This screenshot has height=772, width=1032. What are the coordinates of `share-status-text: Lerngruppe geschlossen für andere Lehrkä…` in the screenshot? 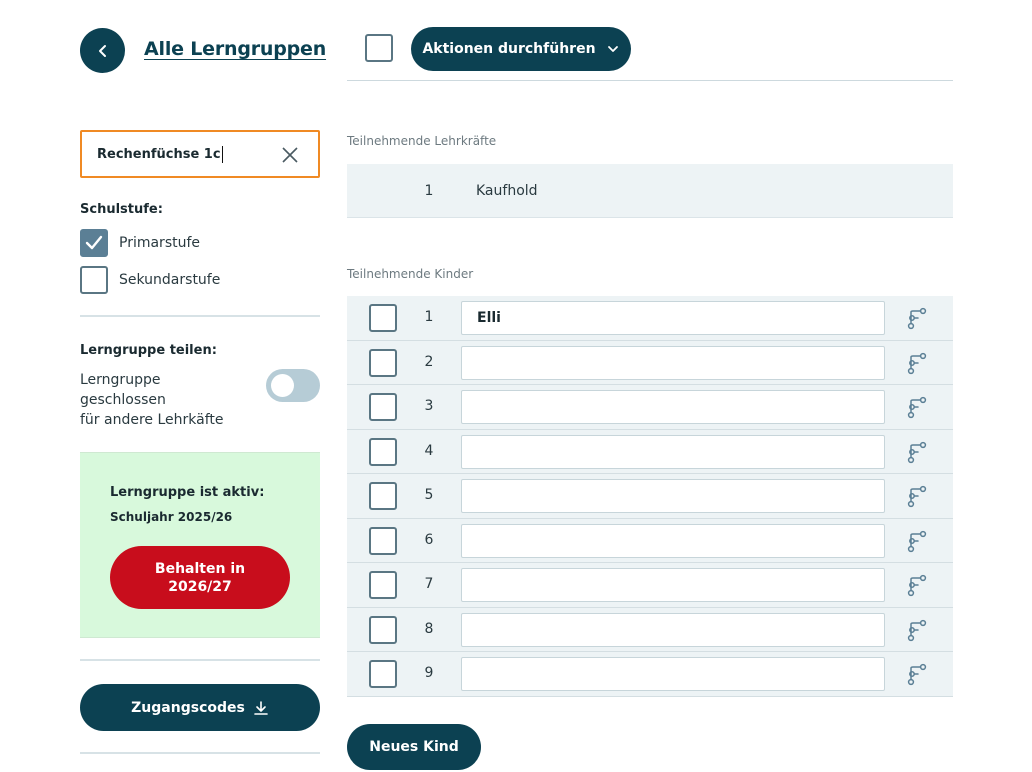 It's located at (152, 400).